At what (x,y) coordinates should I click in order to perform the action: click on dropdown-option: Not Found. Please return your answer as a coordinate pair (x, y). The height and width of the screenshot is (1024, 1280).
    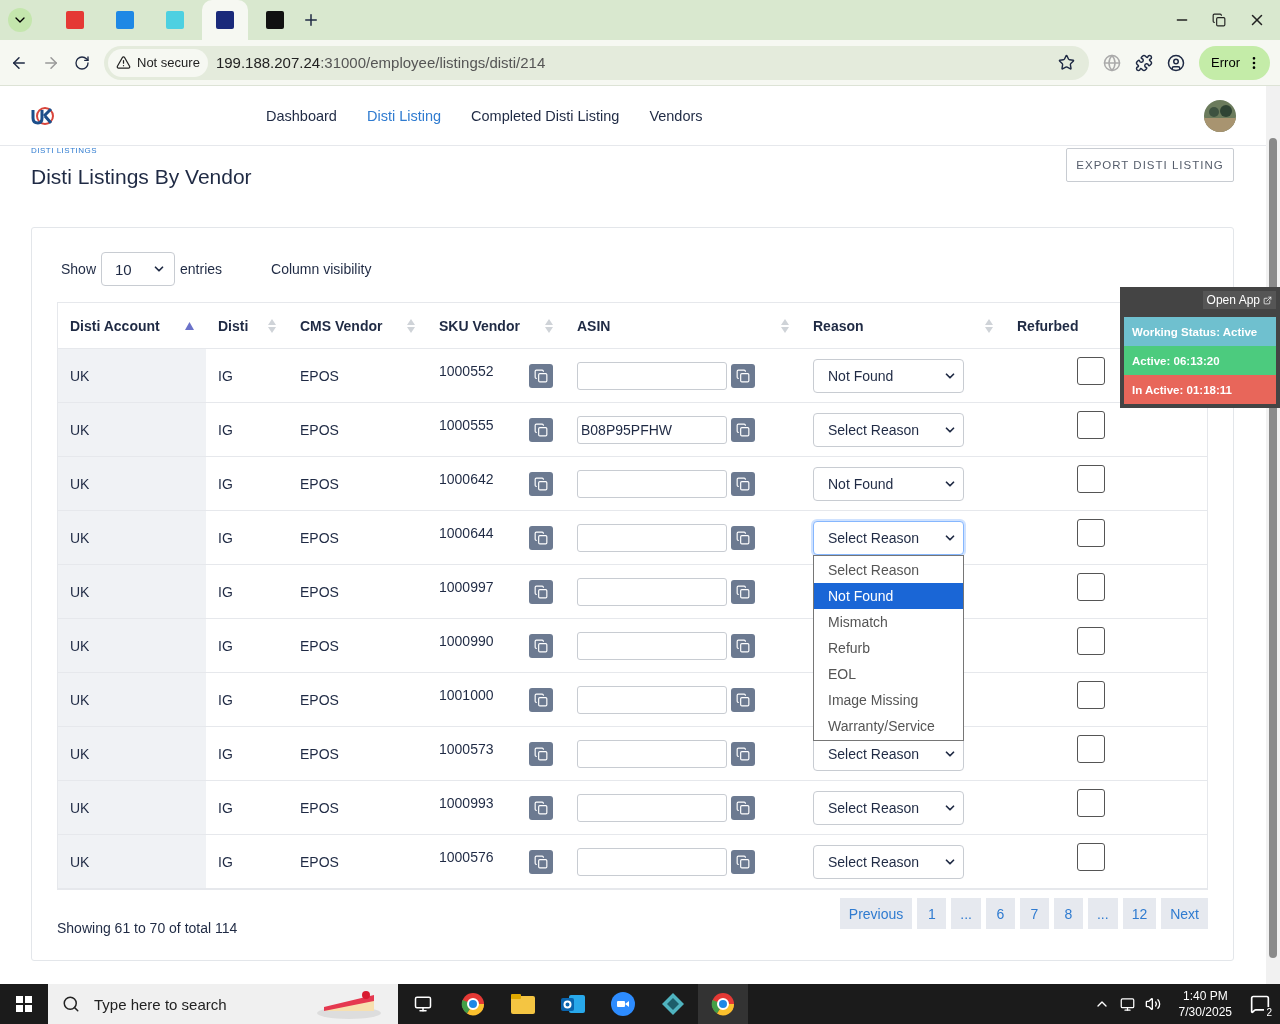
    Looking at the image, I should click on (888, 596).